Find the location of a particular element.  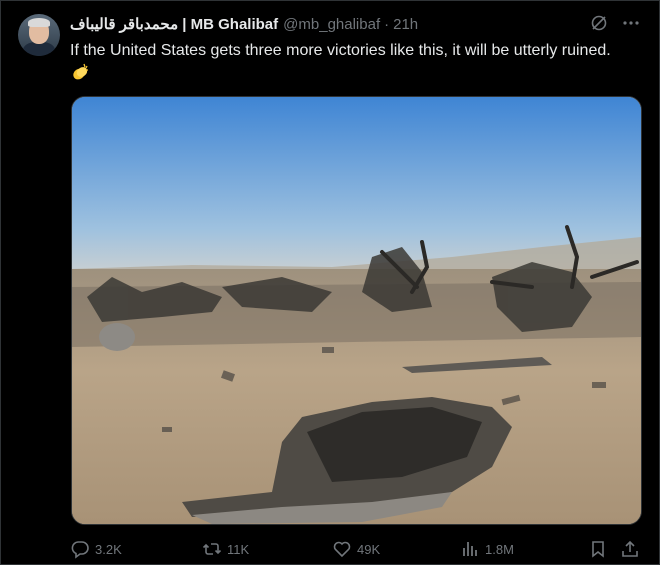

bookmark-icon is located at coordinates (598, 549).